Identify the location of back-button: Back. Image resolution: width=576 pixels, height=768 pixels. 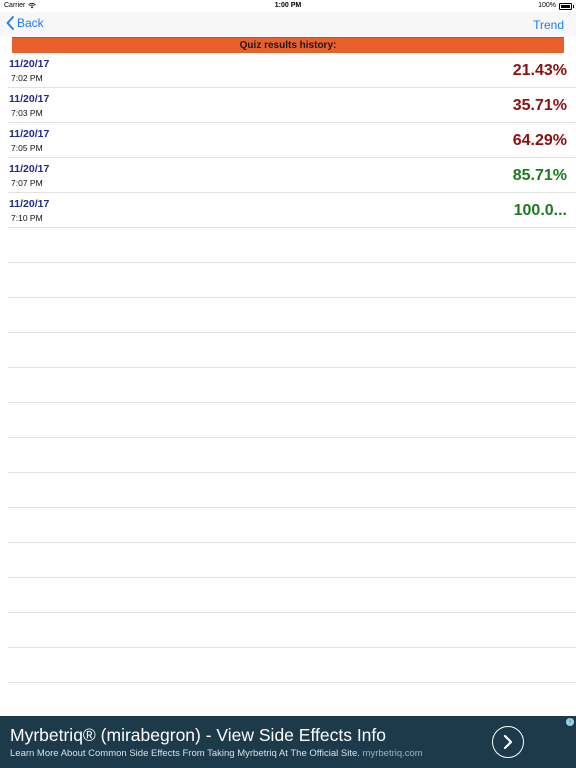
(25, 23).